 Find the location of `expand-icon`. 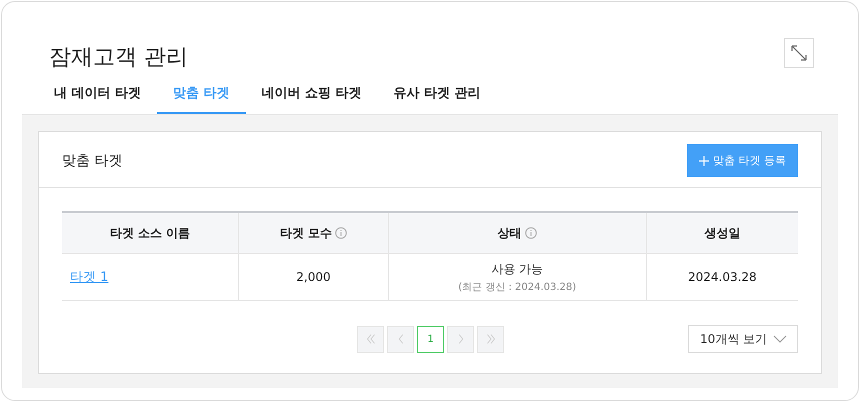

expand-icon is located at coordinates (799, 53).